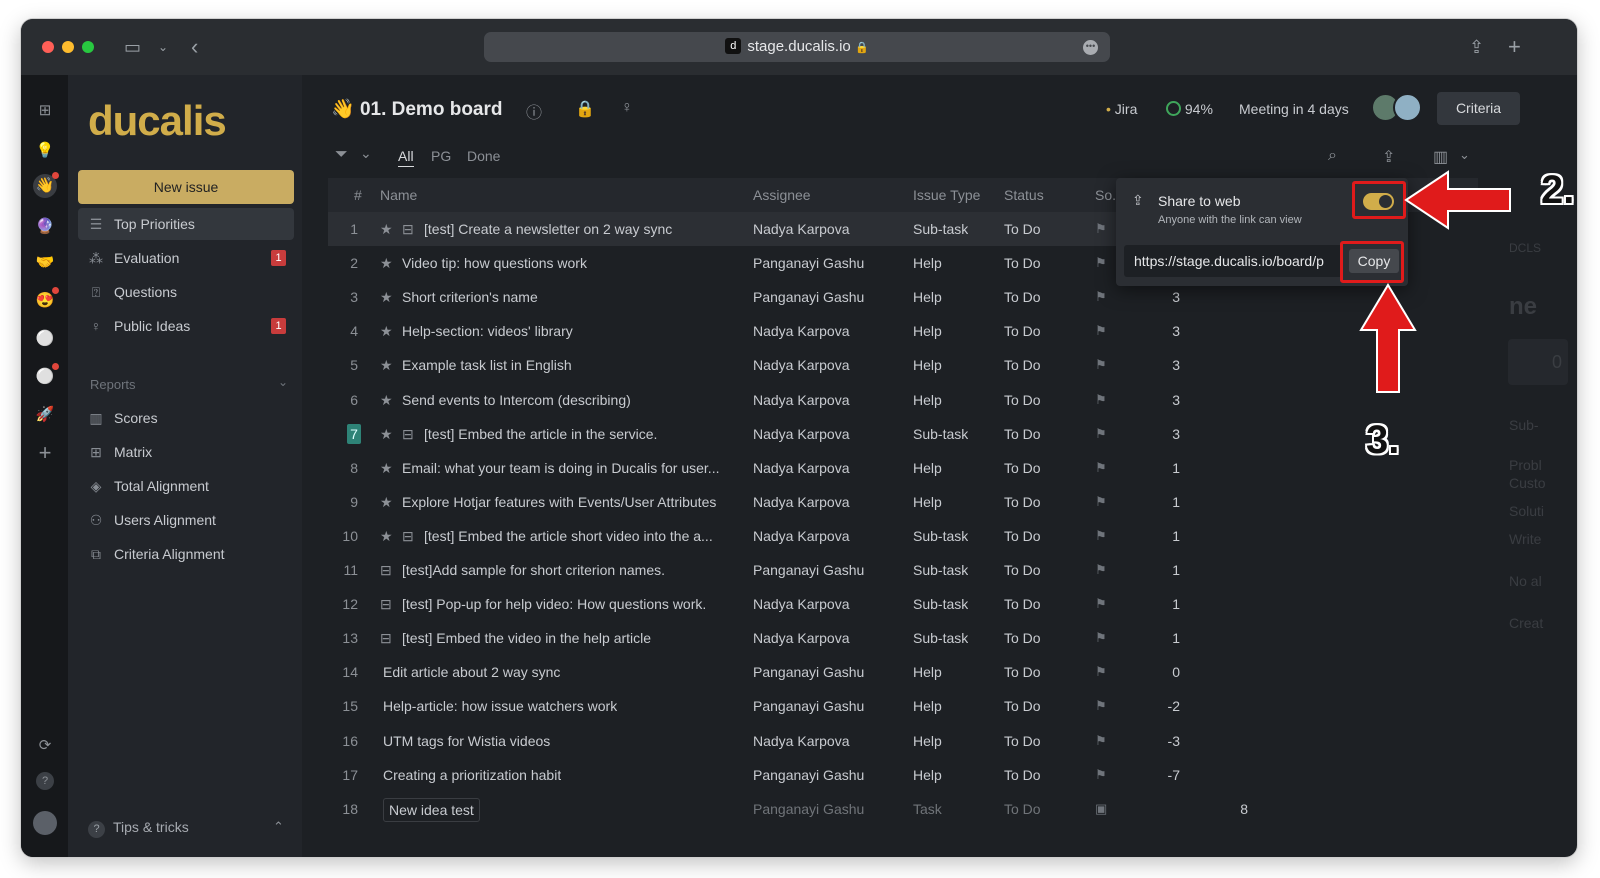 The image size is (1600, 878). I want to click on annotation-arrows, so click(1435, 281).